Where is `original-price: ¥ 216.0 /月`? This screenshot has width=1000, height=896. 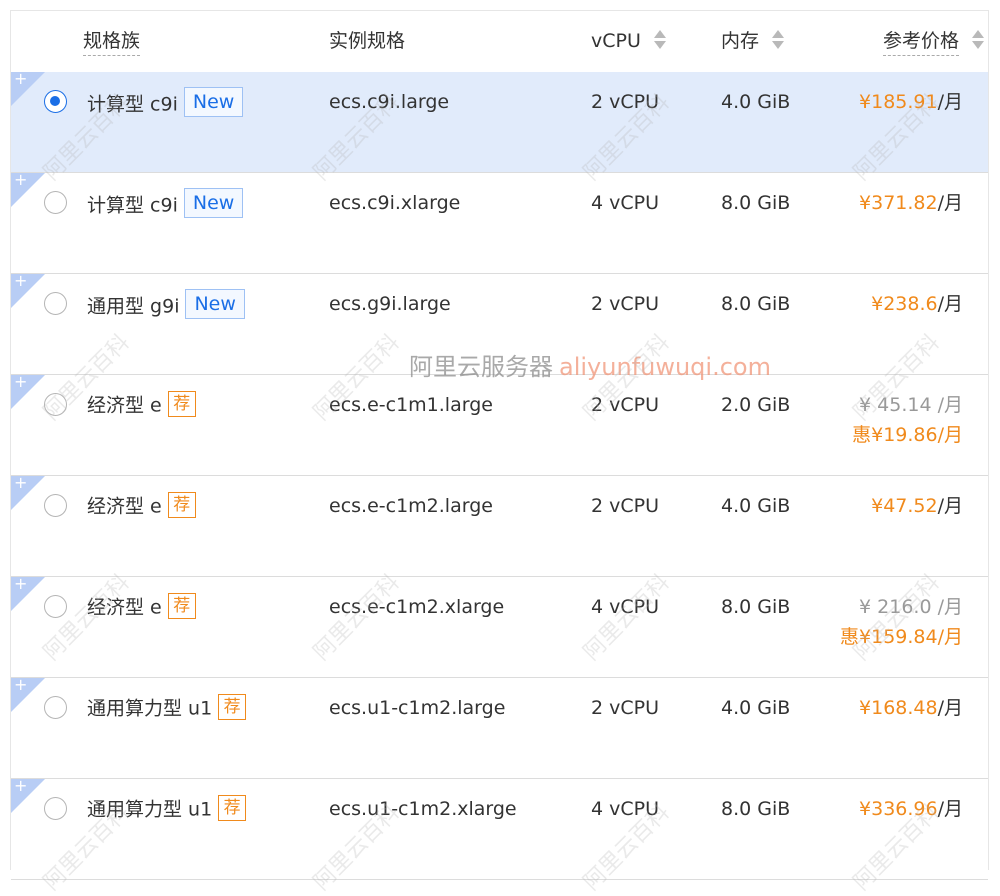 original-price: ¥ 216.0 /月 is located at coordinates (911, 607).